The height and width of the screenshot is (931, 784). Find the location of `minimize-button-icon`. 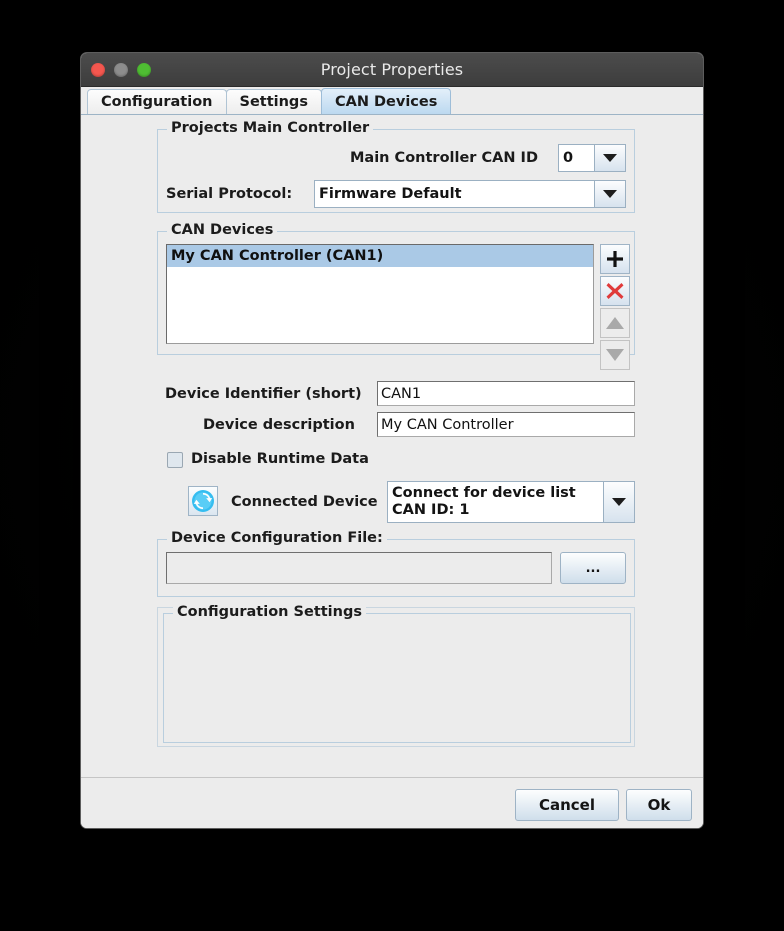

minimize-button-icon is located at coordinates (121, 69).